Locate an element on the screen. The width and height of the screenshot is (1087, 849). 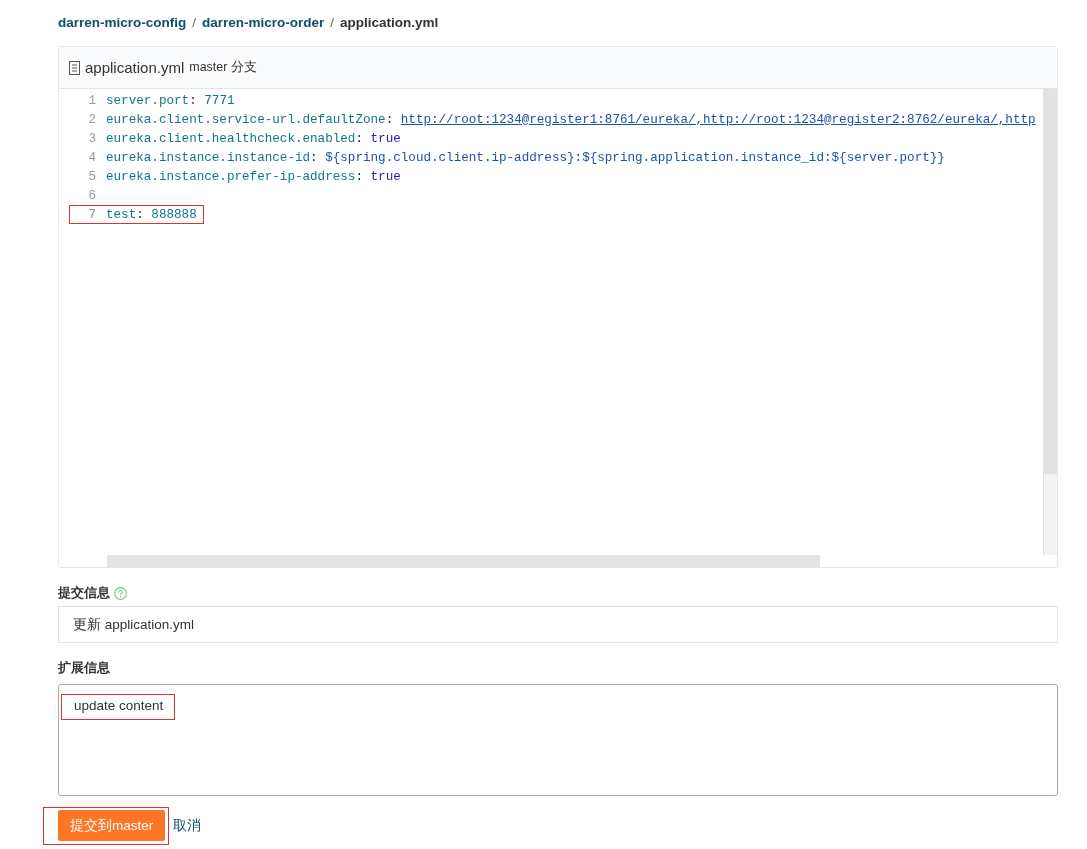
commit-message-field: 更新 application.yml is located at coordinates (558, 624).